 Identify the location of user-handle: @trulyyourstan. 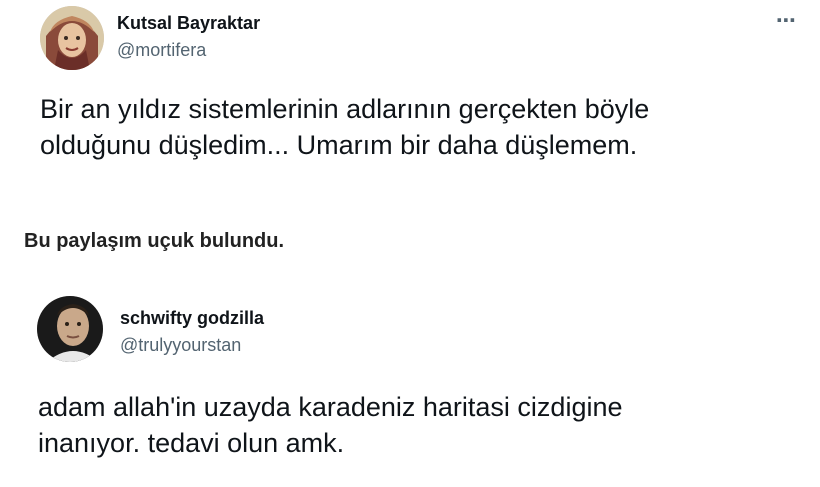
(180, 345).